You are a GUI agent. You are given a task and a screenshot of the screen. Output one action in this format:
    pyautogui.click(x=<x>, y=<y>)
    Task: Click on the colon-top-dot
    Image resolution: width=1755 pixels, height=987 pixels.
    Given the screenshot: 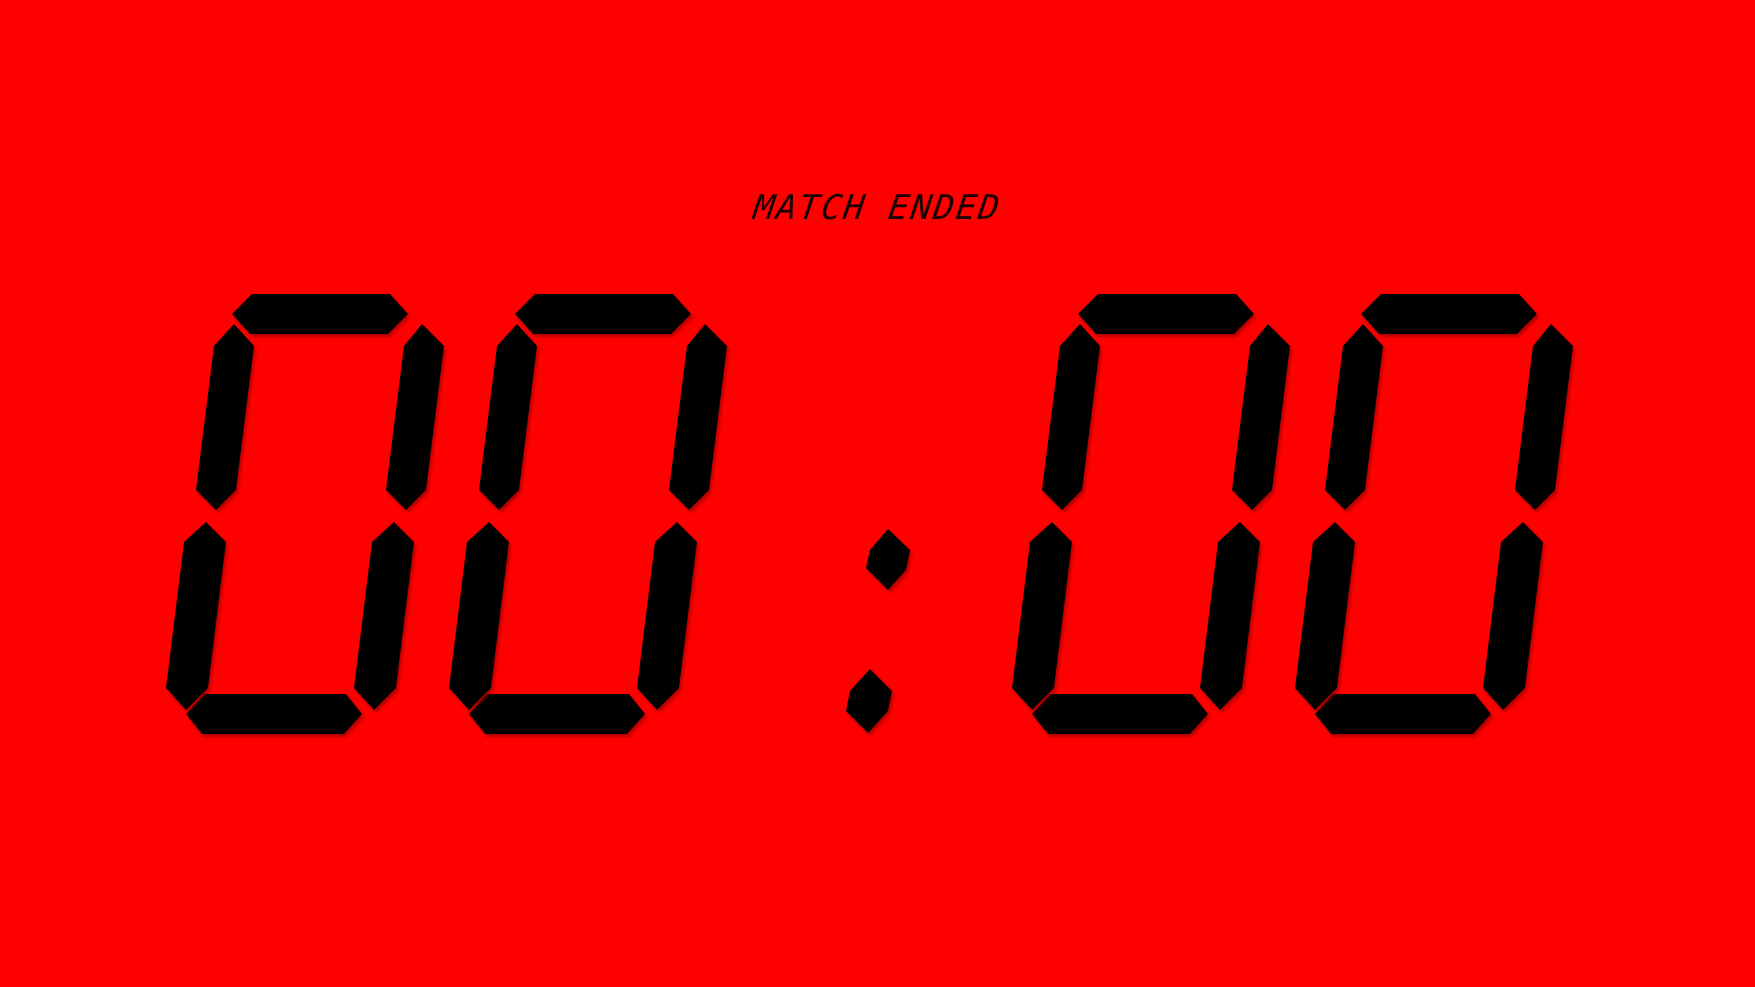 What is the action you would take?
    pyautogui.click(x=888, y=559)
    